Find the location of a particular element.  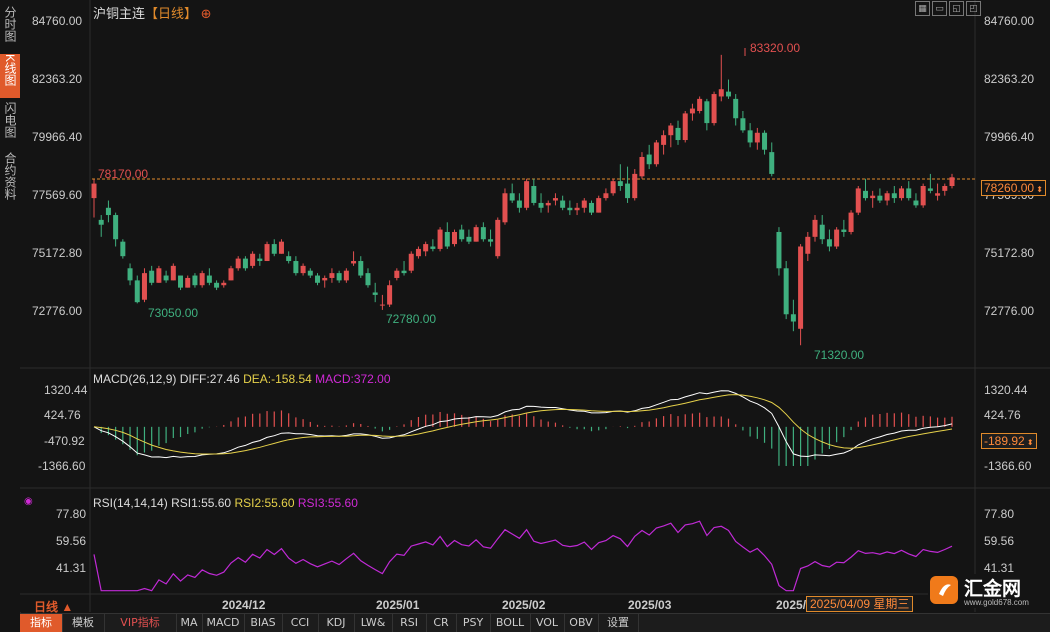

tab-label: 模板 is located at coordinates (83, 622).